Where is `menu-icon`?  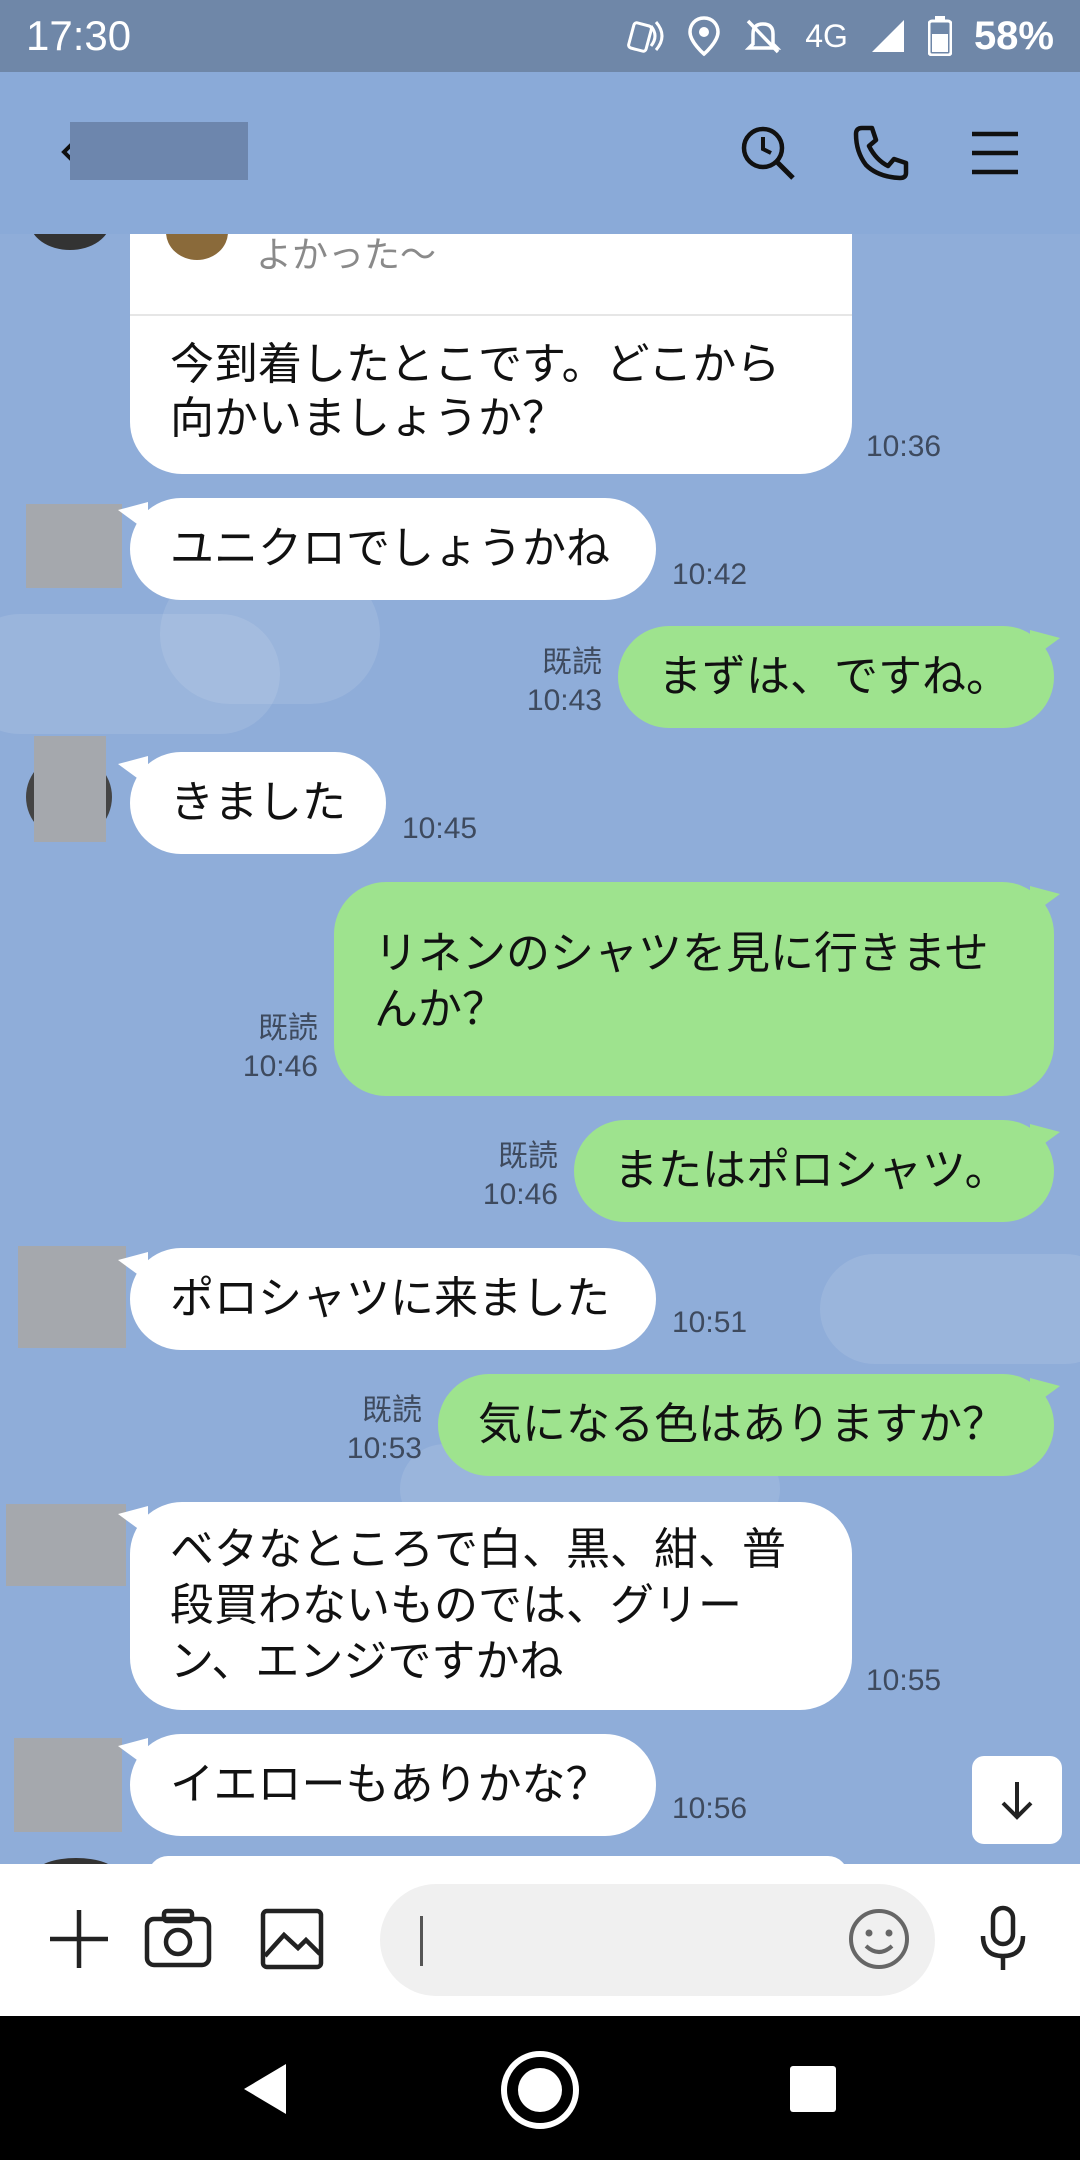
menu-icon is located at coordinates (995, 153).